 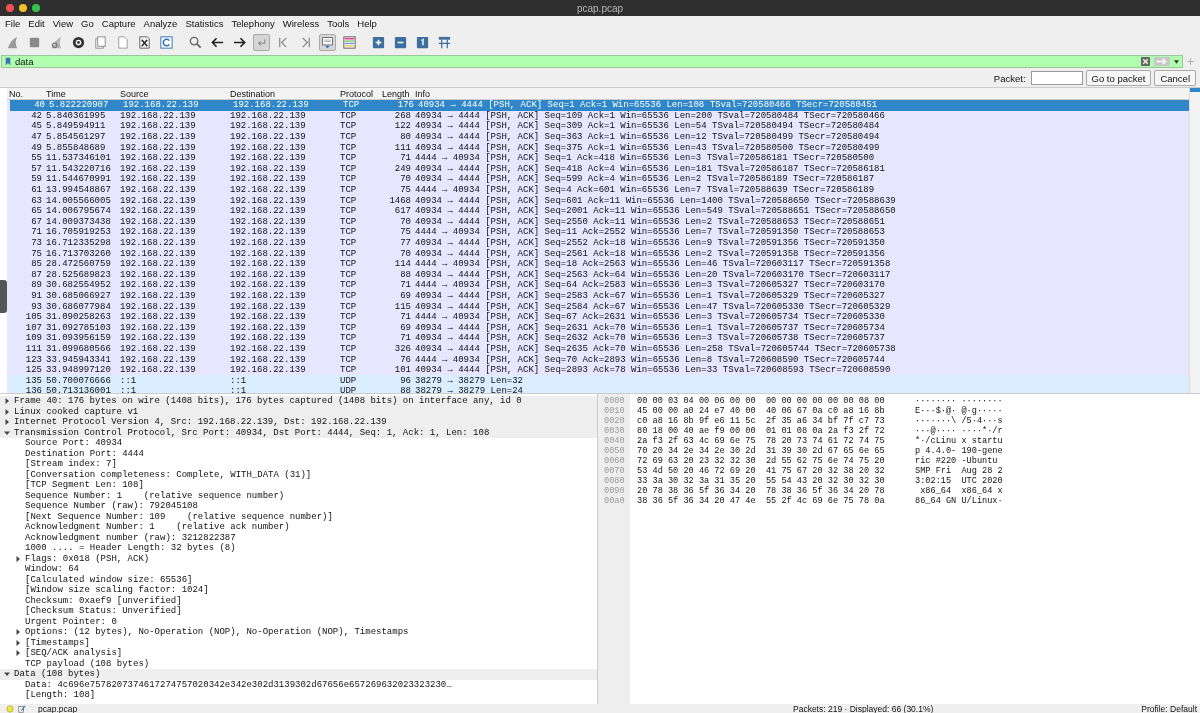 What do you see at coordinates (81, 93) in the screenshot?
I see `column-header: Time` at bounding box center [81, 93].